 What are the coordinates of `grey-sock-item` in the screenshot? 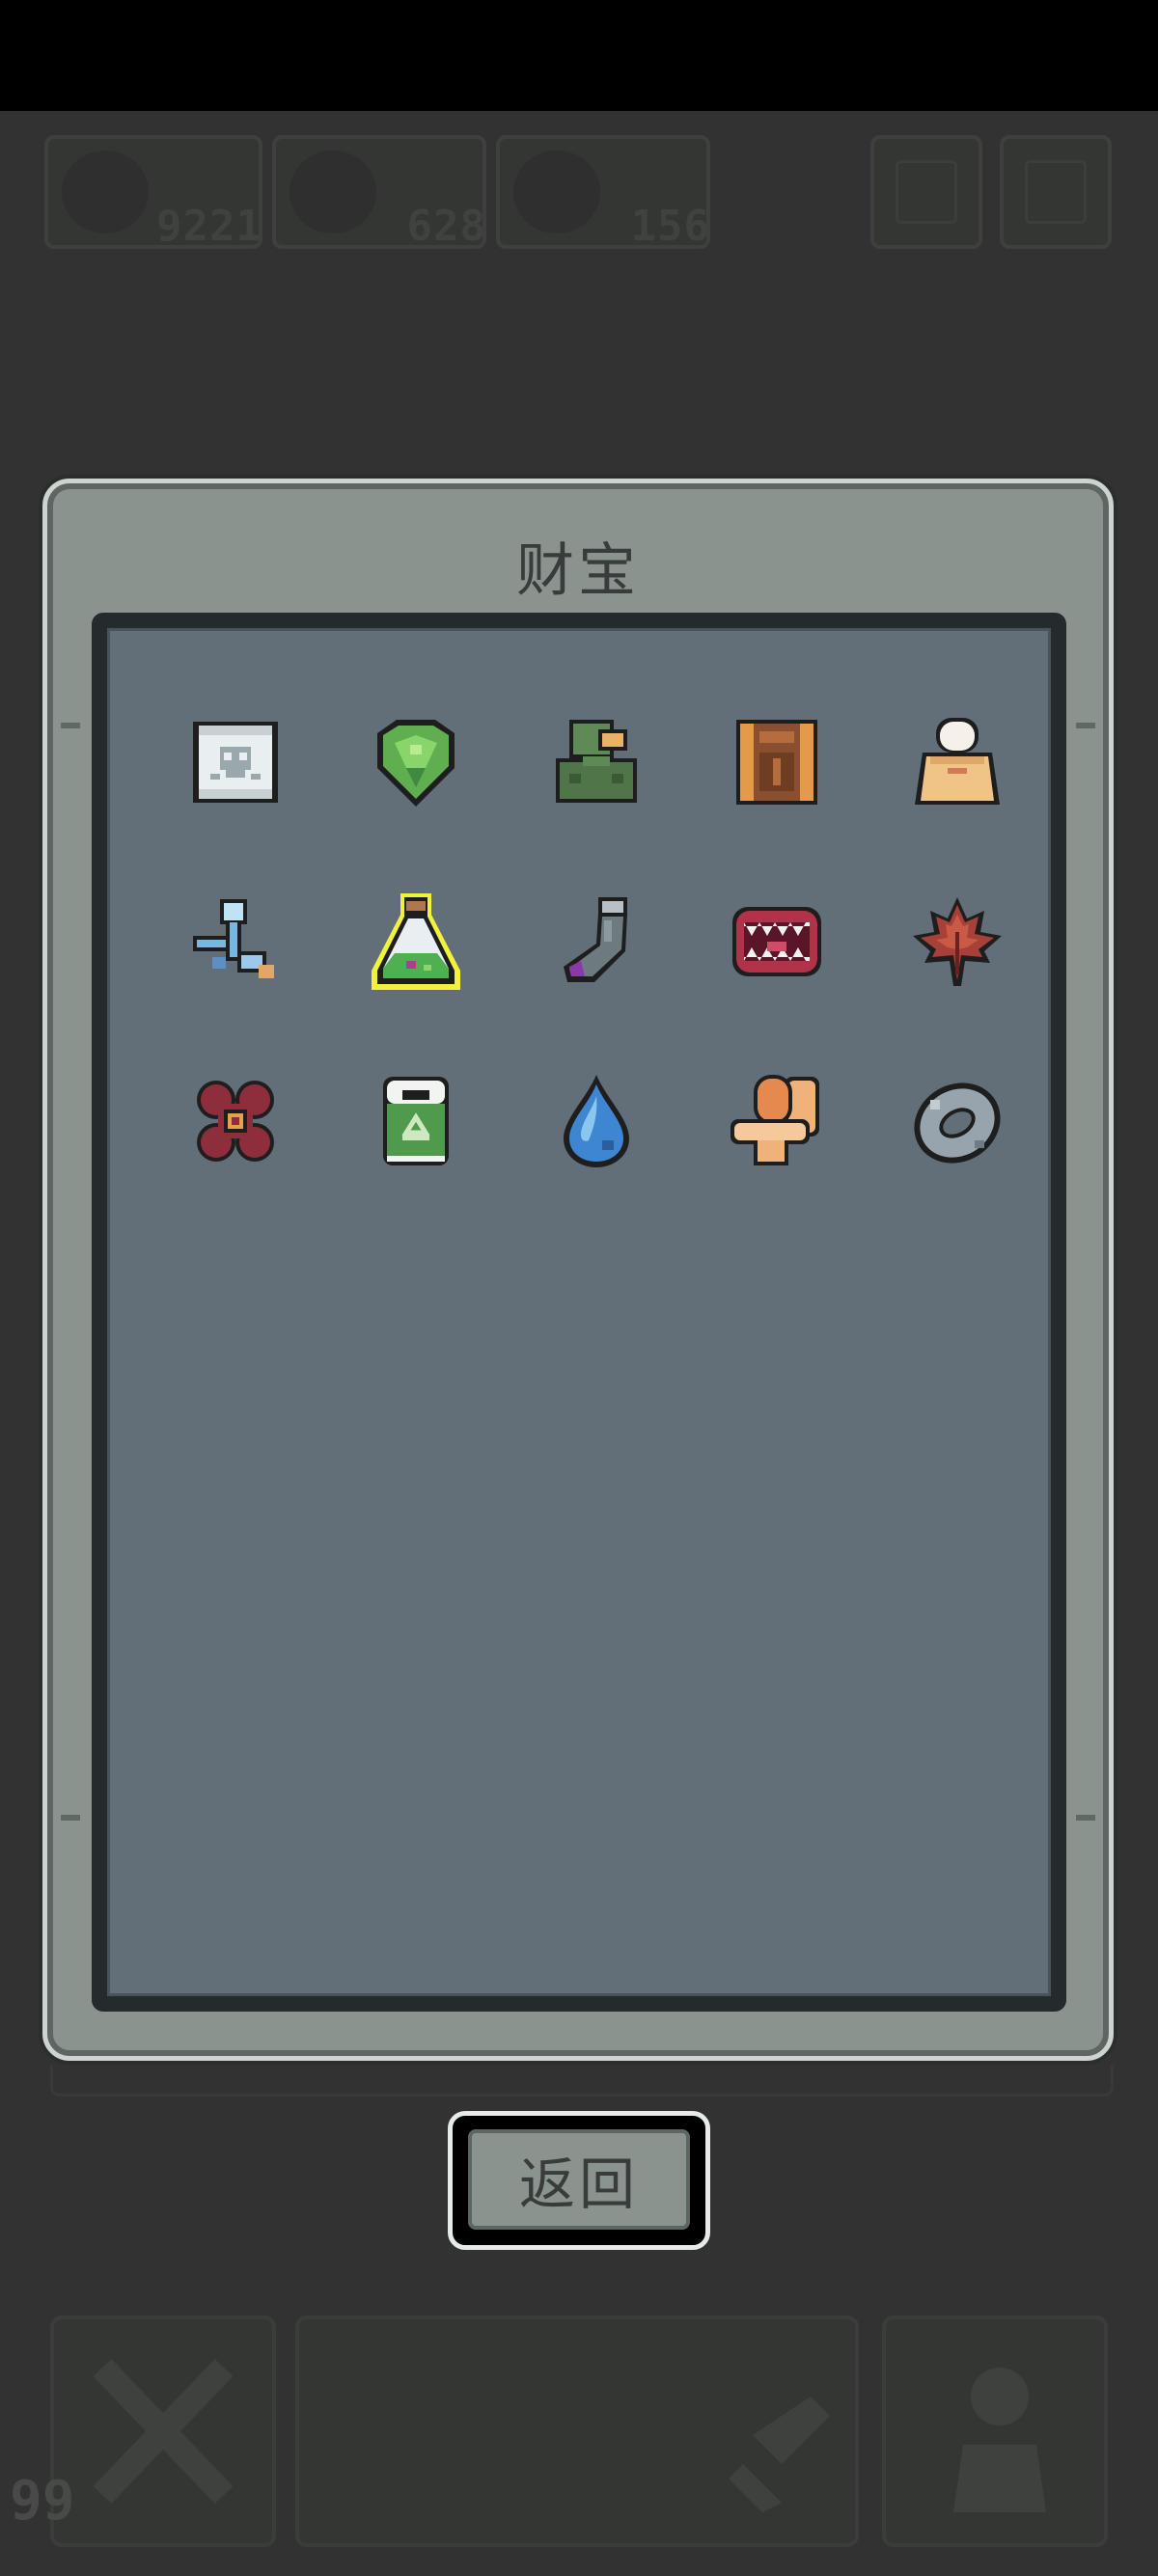 It's located at (596, 941).